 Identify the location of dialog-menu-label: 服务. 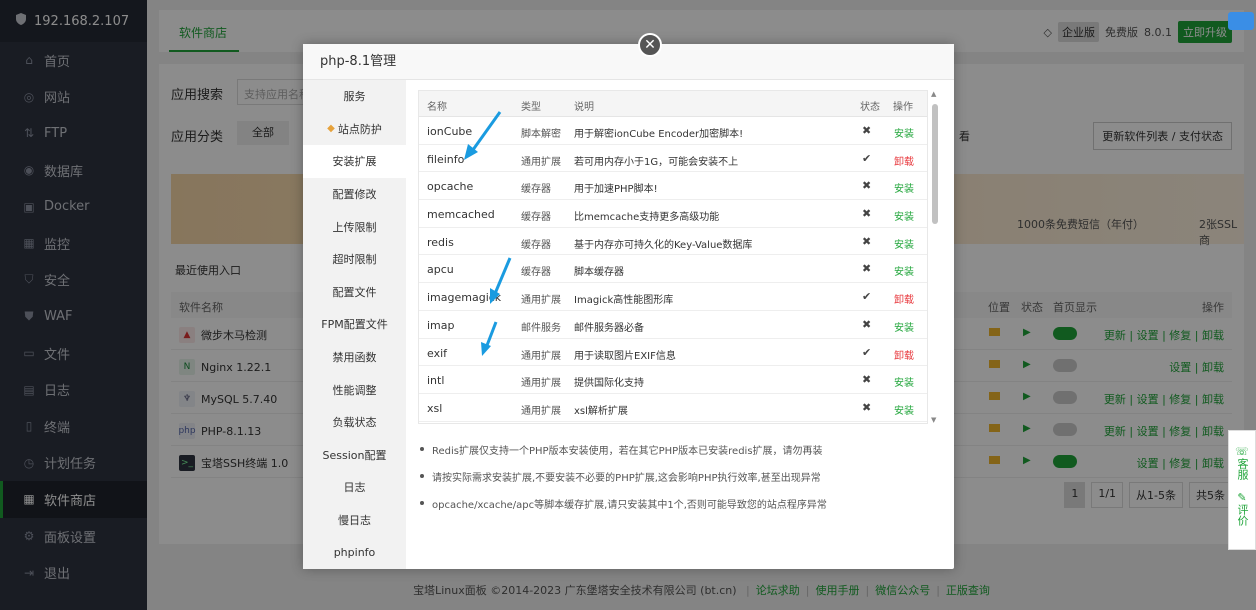
(354, 97).